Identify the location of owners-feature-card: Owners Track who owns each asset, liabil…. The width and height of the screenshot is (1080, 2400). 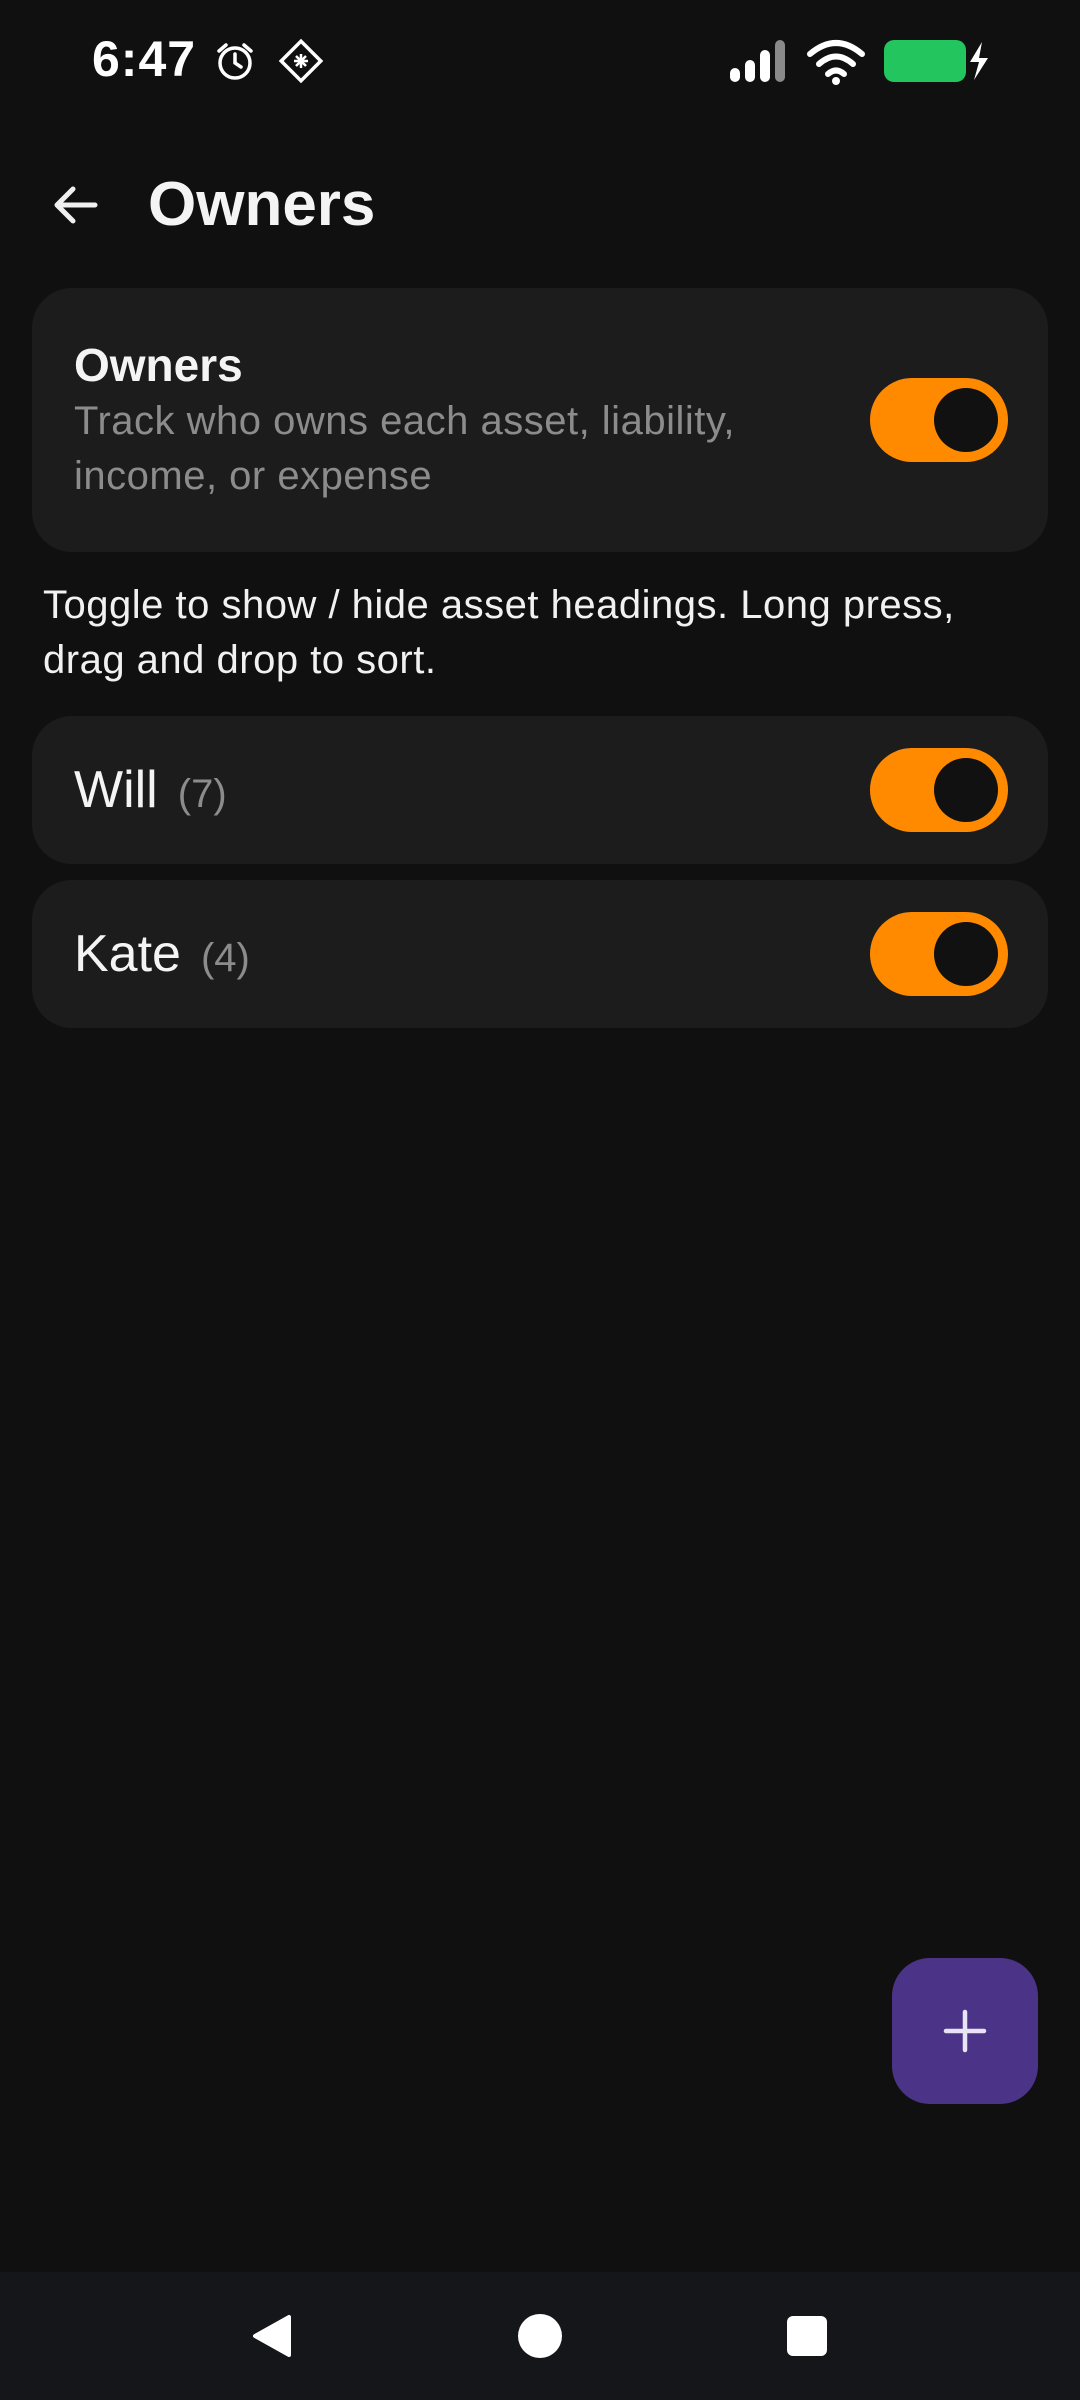
(540, 420).